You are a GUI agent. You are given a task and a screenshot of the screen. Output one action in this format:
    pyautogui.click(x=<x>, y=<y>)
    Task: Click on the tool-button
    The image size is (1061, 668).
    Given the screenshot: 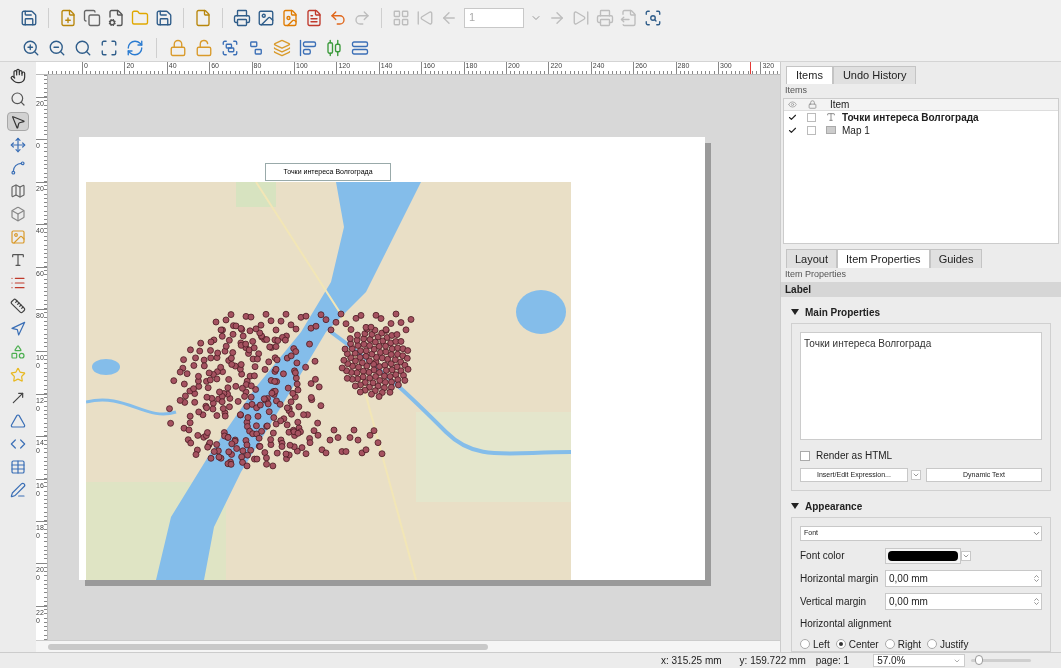 What is the action you would take?
    pyautogui.click(x=18, y=121)
    